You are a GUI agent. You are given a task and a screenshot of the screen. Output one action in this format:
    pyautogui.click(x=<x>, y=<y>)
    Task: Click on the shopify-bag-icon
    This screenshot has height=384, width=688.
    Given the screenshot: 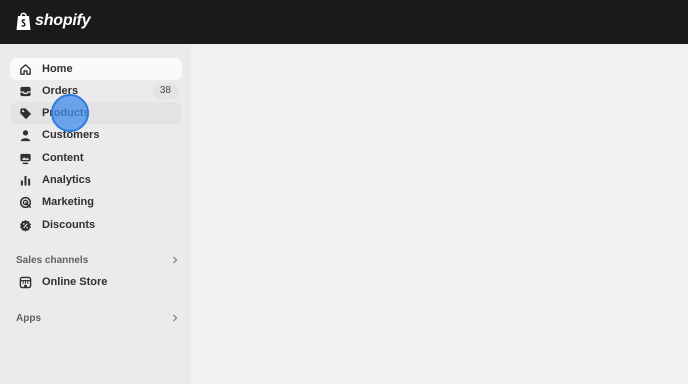 What is the action you would take?
    pyautogui.click(x=23, y=21)
    